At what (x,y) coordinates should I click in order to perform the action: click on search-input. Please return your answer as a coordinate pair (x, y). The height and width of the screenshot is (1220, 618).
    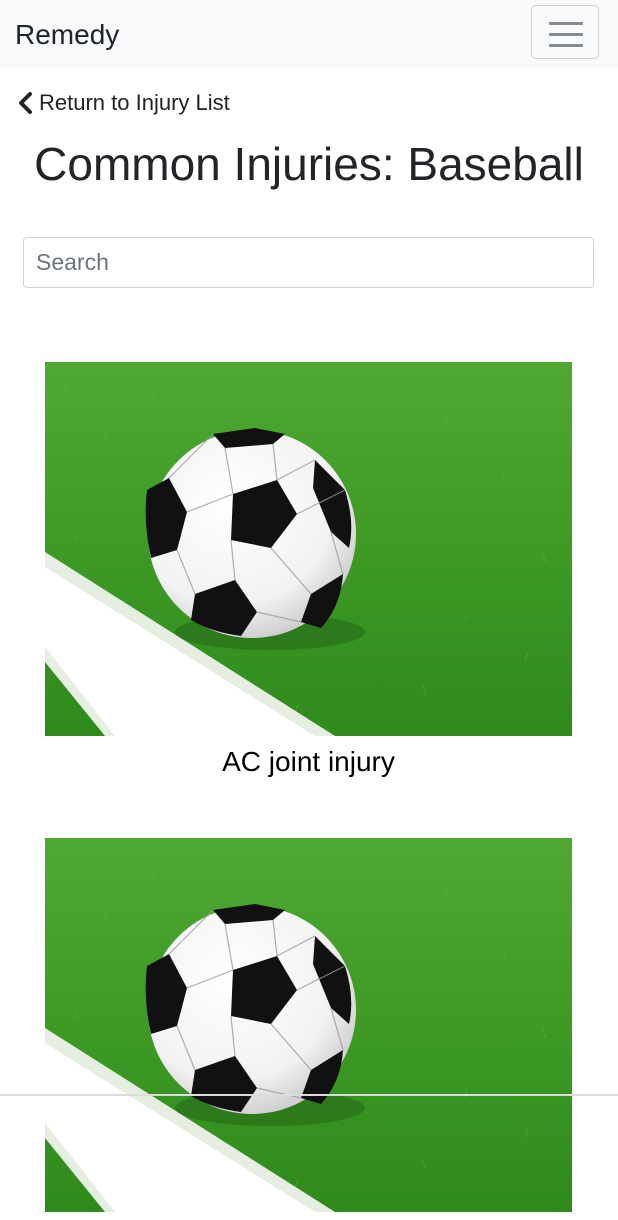
    Looking at the image, I should click on (308, 262).